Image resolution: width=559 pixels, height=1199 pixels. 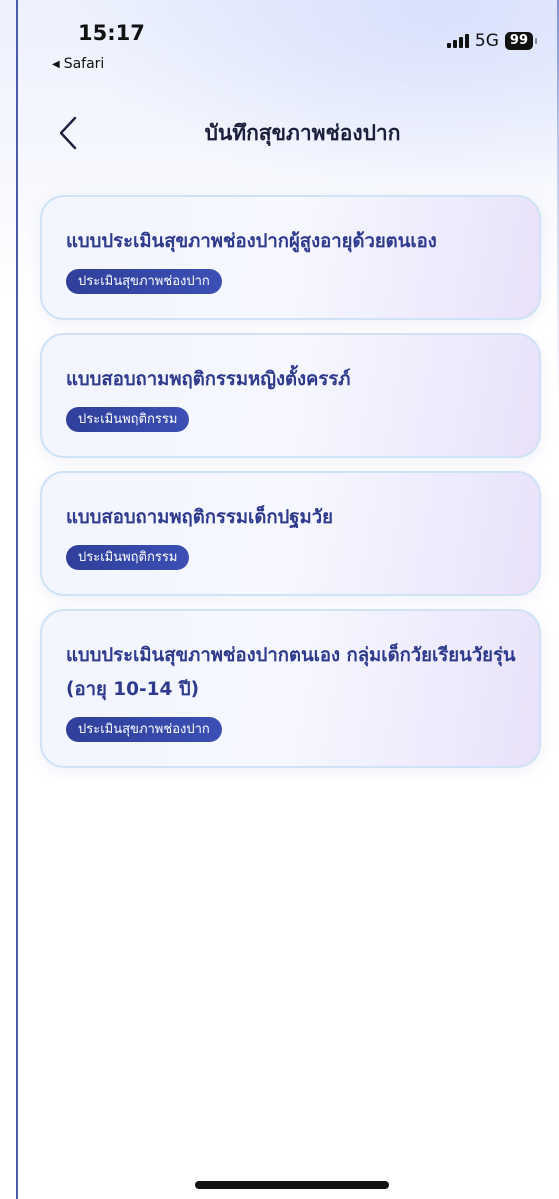 What do you see at coordinates (292, 1185) in the screenshot?
I see `home-indicator` at bounding box center [292, 1185].